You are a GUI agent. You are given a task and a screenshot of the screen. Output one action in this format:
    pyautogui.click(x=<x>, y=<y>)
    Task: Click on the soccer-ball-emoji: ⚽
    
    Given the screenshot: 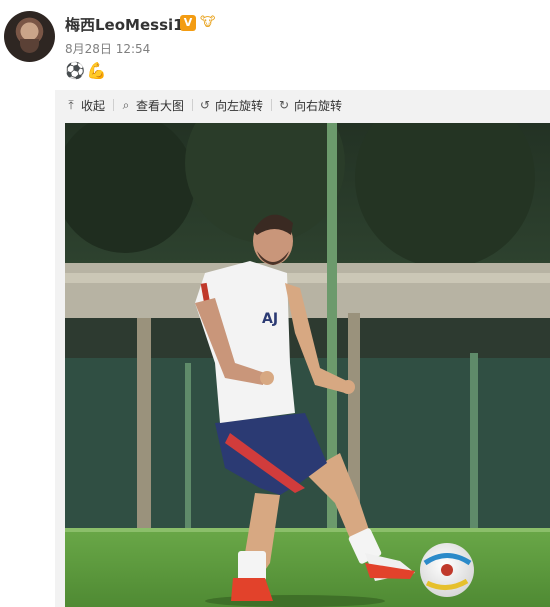 What is the action you would take?
    pyautogui.click(x=75, y=70)
    